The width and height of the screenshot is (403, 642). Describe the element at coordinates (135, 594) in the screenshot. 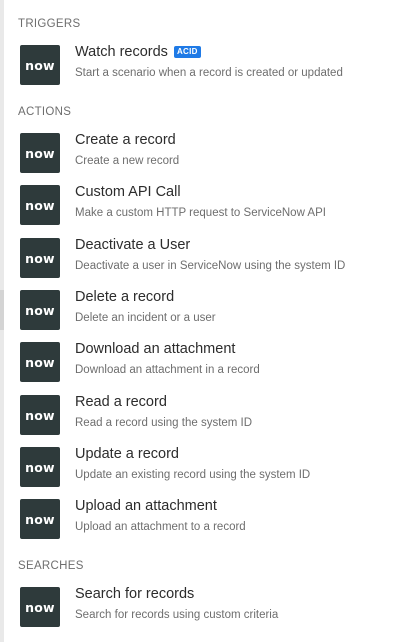

I see `module-title: Search for records` at that location.